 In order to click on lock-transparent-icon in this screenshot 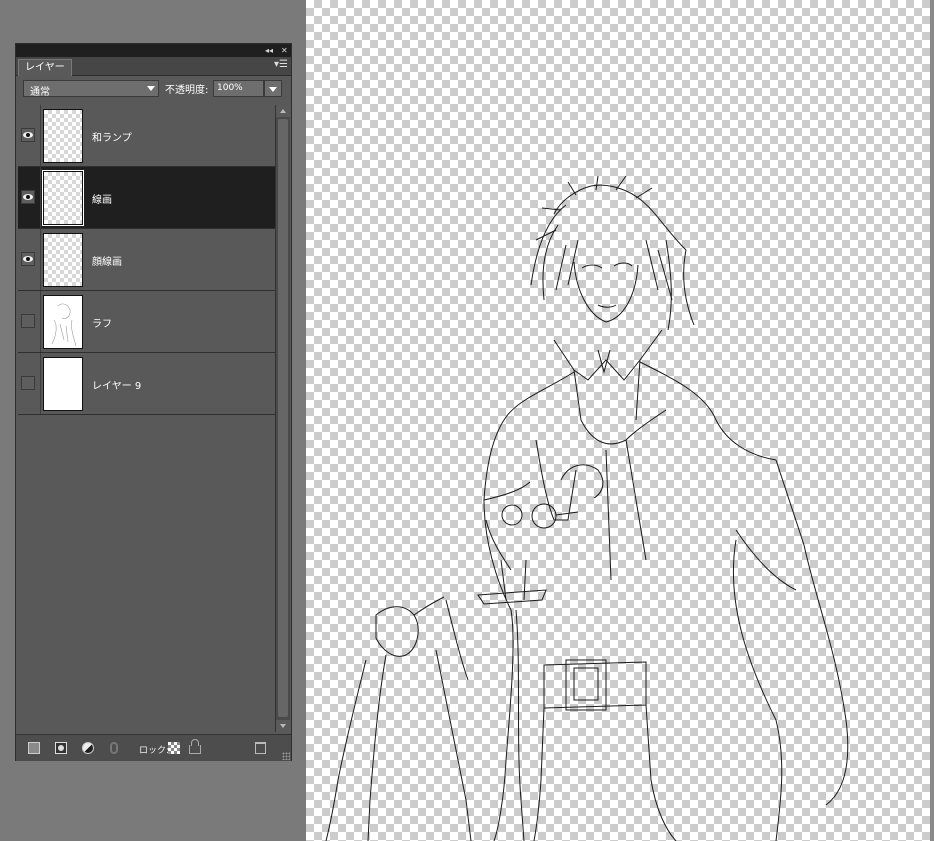, I will do `click(174, 748)`.